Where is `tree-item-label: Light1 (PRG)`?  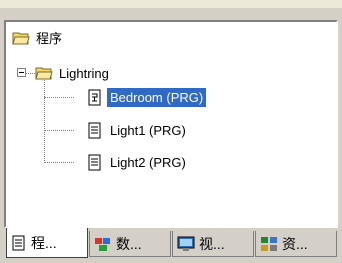
tree-item-label: Light1 (PRG) is located at coordinates (148, 130).